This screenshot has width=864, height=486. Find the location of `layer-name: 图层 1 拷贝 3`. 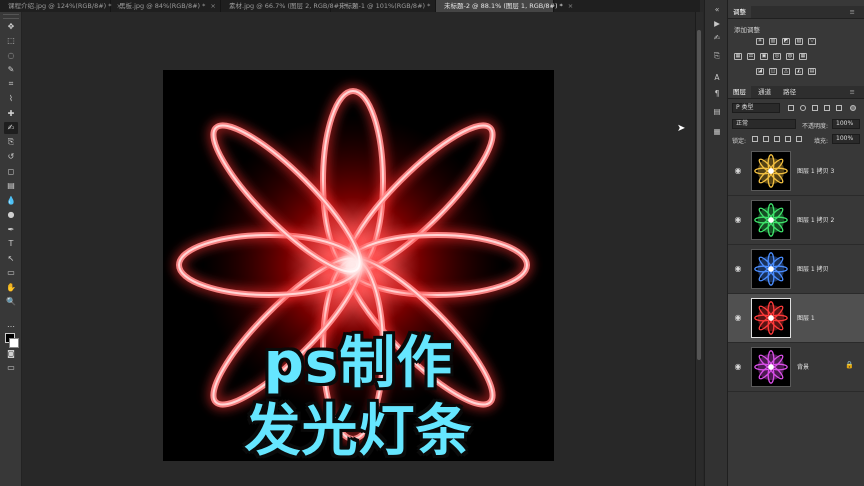

layer-name: 图层 1 拷贝 3 is located at coordinates (815, 170).